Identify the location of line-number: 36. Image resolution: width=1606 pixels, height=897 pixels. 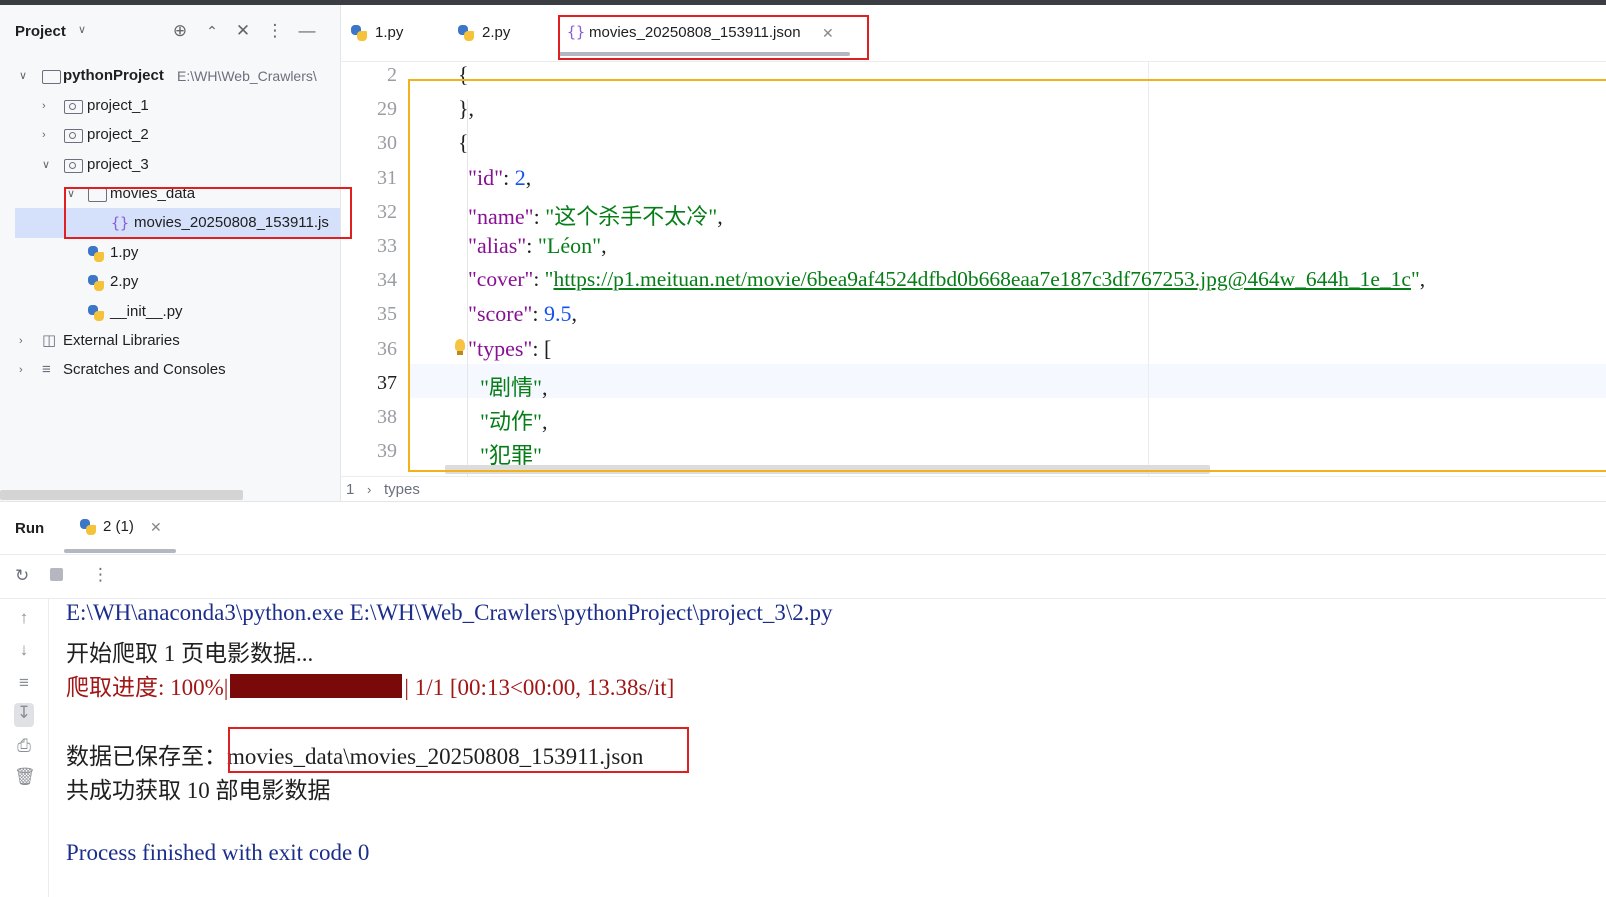
(387, 349).